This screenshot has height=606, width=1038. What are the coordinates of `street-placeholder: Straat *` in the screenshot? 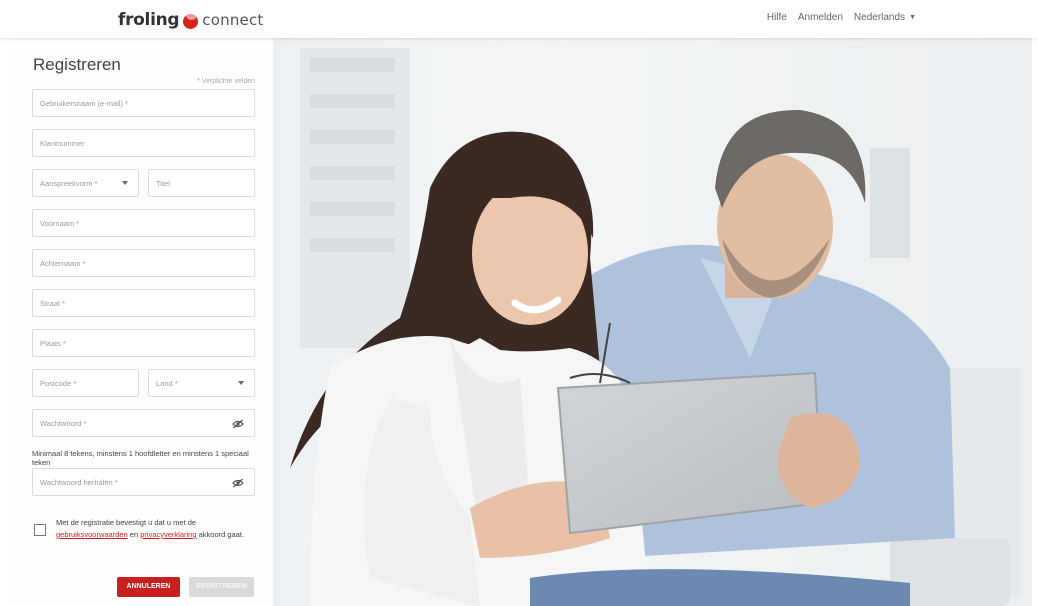 It's located at (53, 303).